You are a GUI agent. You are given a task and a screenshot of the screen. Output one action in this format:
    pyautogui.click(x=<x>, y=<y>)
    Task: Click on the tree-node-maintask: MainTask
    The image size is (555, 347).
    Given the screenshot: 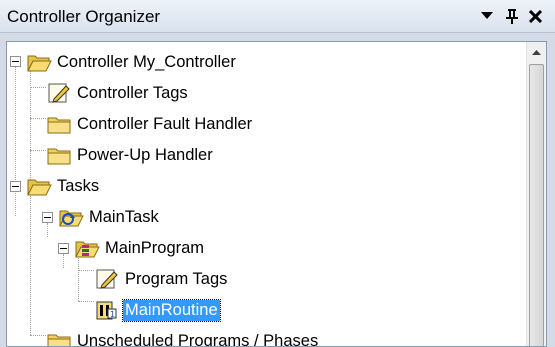 What is the action you would take?
    pyautogui.click(x=109, y=217)
    